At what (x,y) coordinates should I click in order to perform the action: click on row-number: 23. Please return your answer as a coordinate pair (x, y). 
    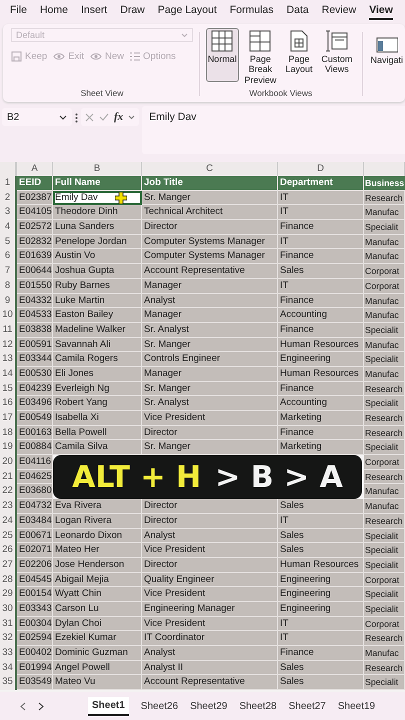
    Looking at the image, I should click on (8, 506).